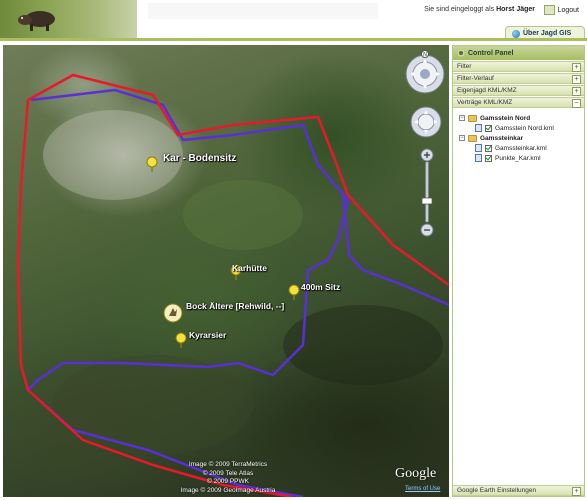 This screenshot has width=587, height=500. What do you see at coordinates (263, 11) in the screenshot?
I see `header-blank-strip` at bounding box center [263, 11].